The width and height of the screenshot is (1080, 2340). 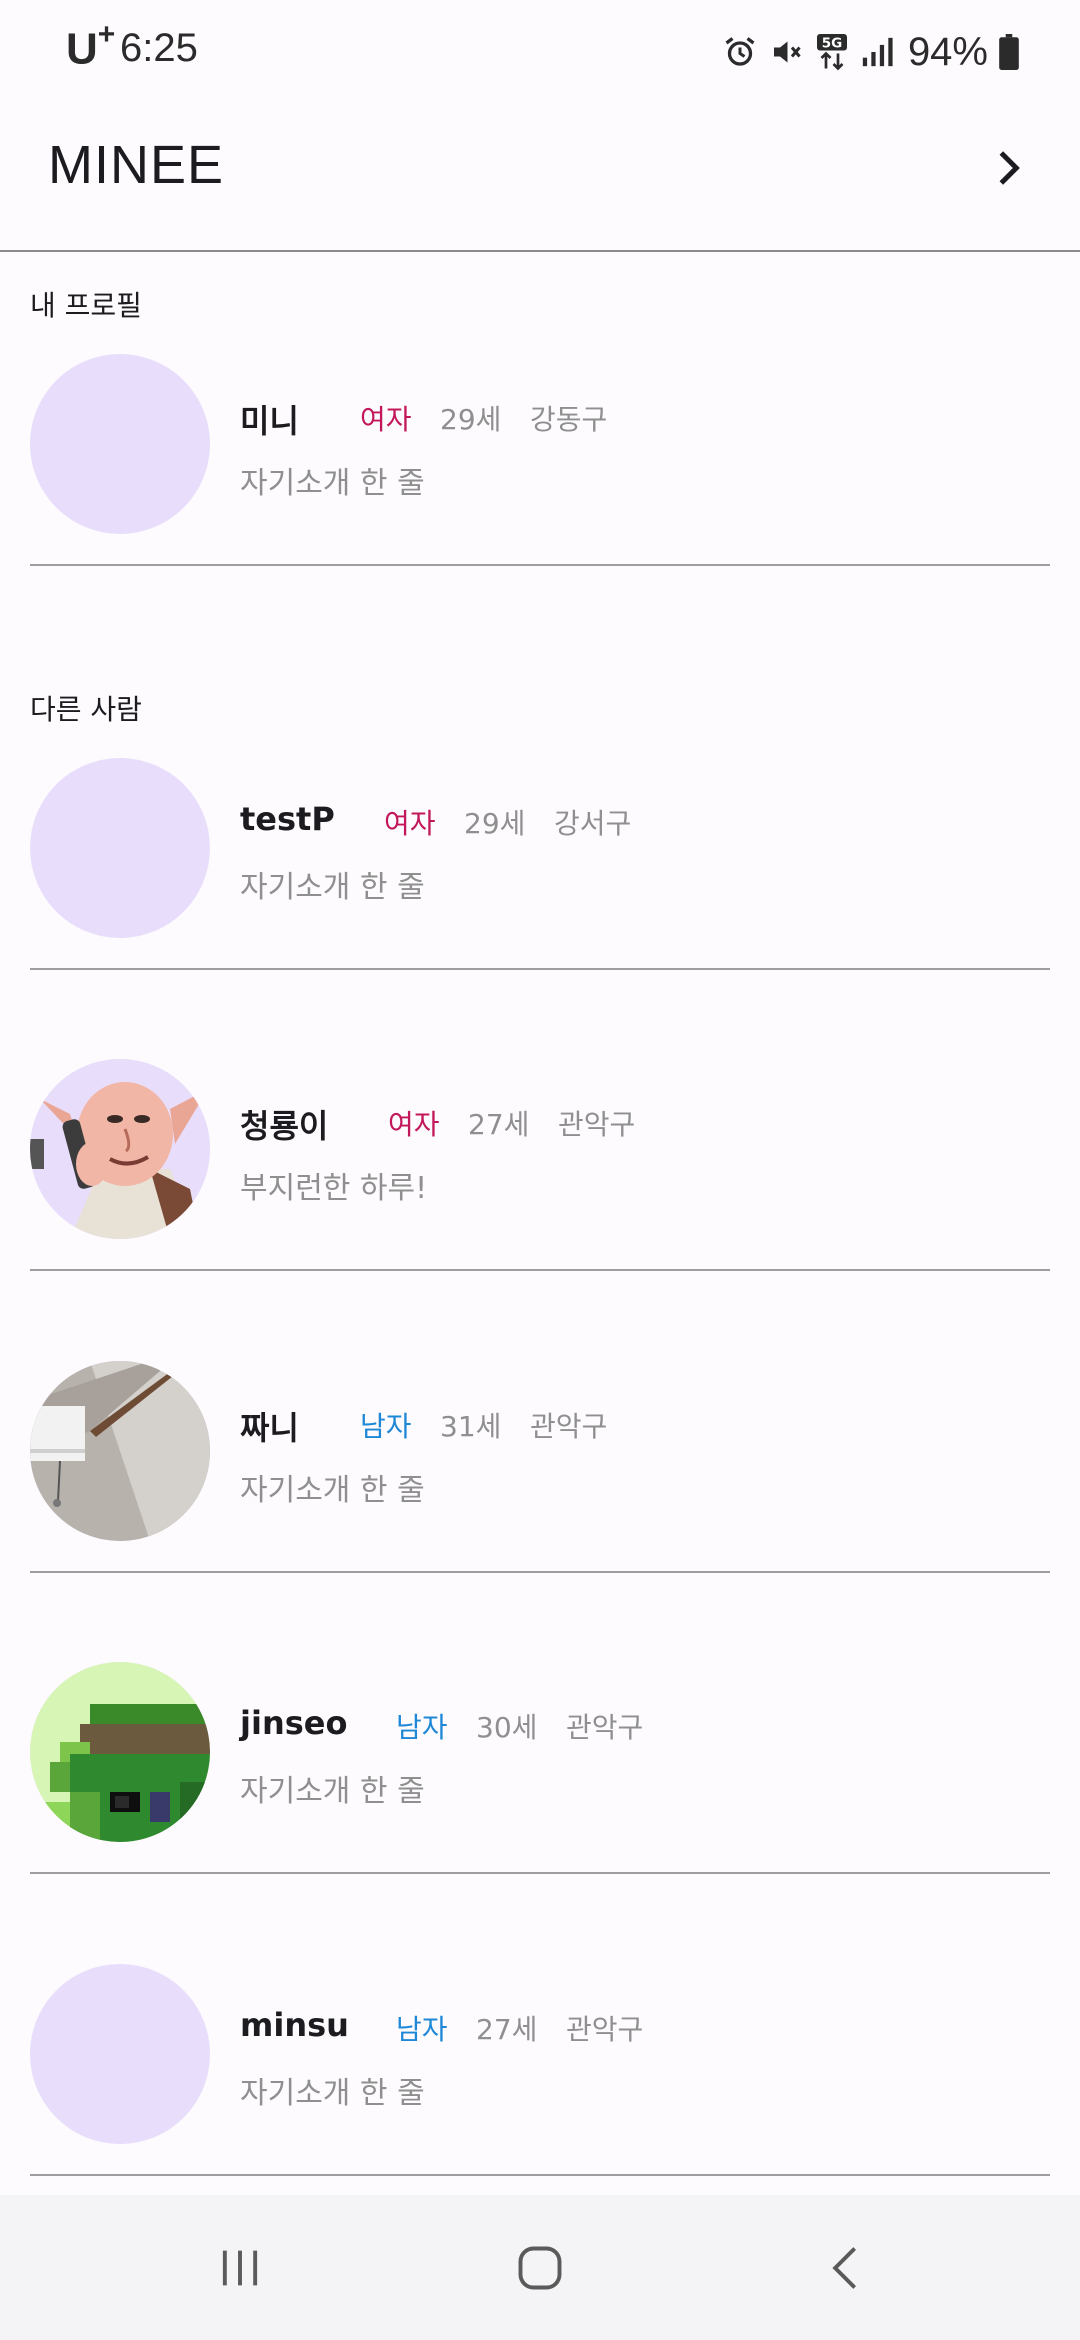 I want to click on user-intro: 부지런한 하루!, so click(x=334, y=1188).